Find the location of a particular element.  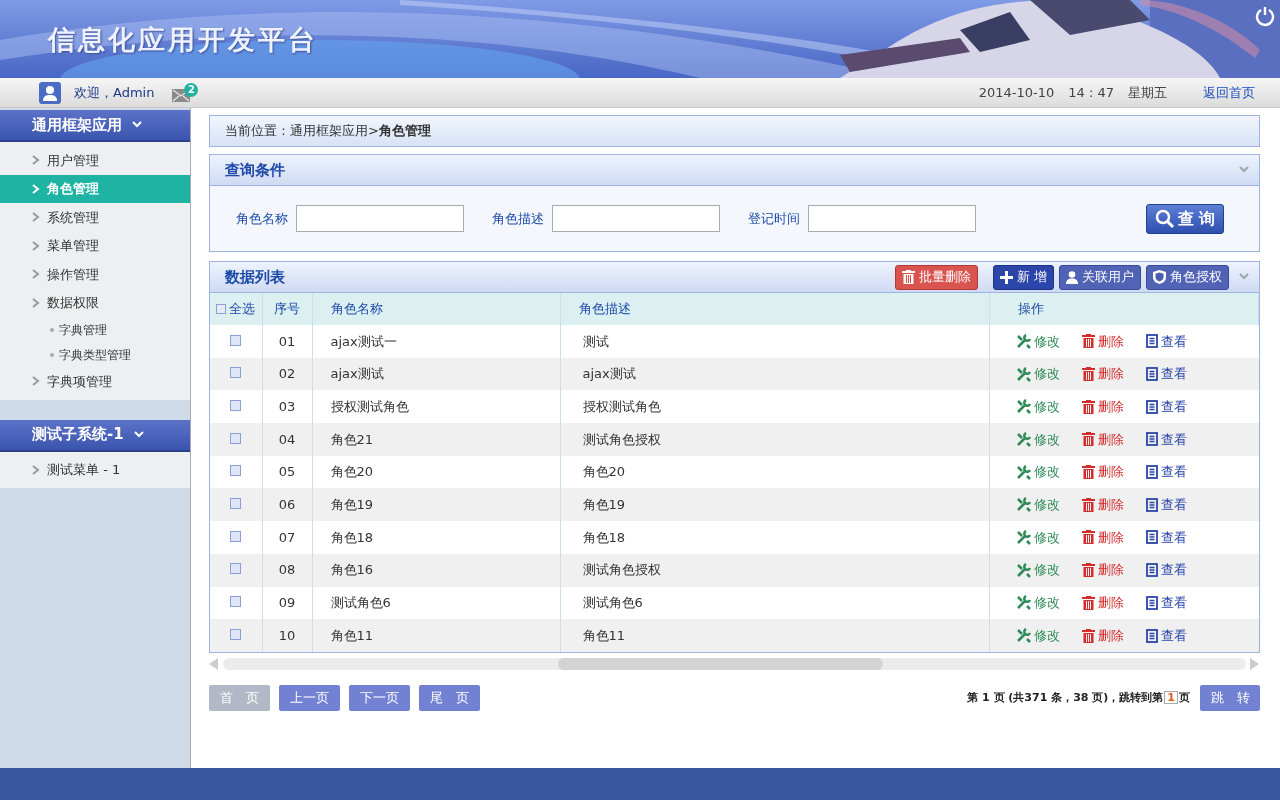

unread-badge: 2 is located at coordinates (191, 90).